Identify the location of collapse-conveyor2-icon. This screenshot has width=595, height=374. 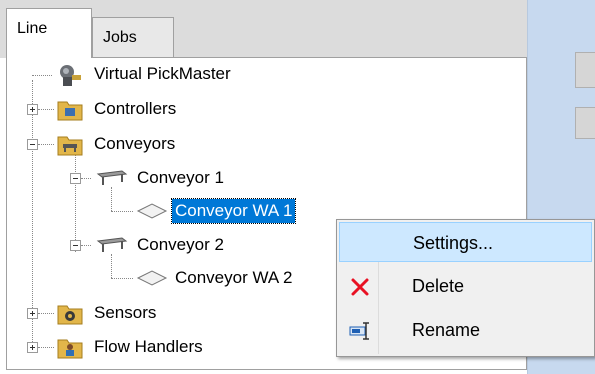
(75, 245).